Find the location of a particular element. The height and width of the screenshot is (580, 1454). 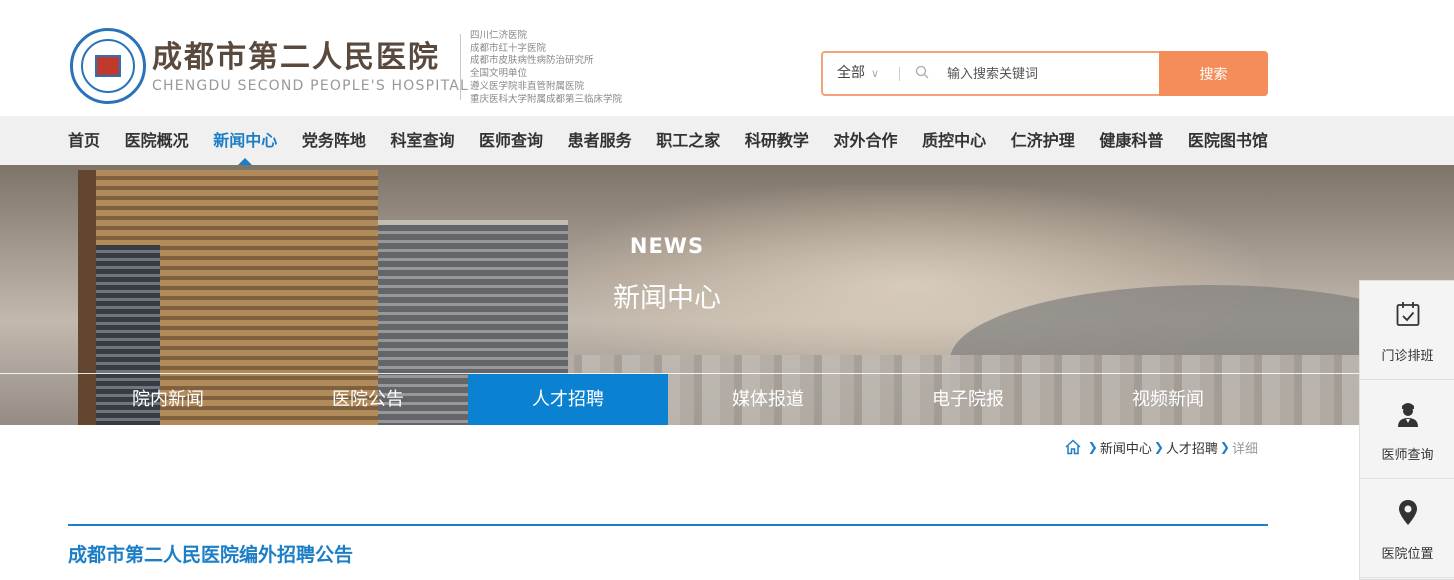

affiliation-line: 重庆医科大学附属成都第三临床学院 is located at coordinates (546, 99).